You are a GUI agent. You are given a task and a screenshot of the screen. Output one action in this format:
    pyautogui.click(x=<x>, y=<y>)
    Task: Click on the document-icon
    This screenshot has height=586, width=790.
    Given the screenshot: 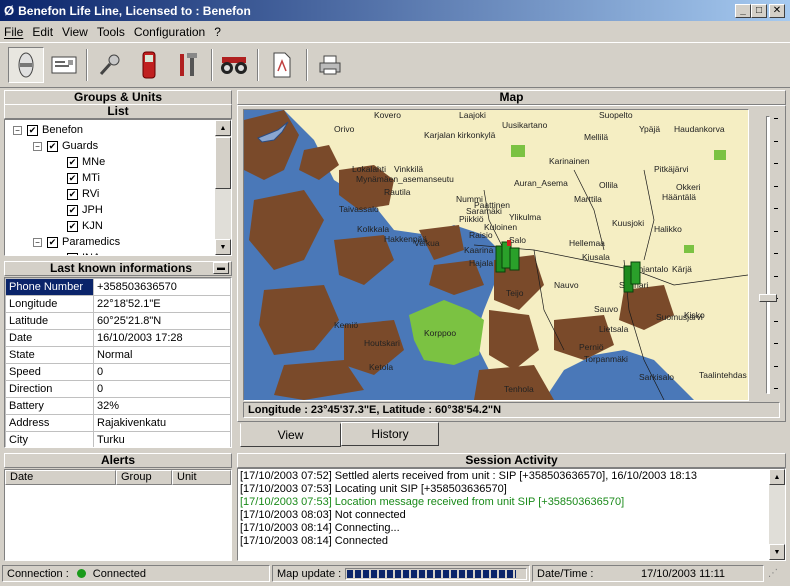 What is the action you would take?
    pyautogui.click(x=282, y=65)
    